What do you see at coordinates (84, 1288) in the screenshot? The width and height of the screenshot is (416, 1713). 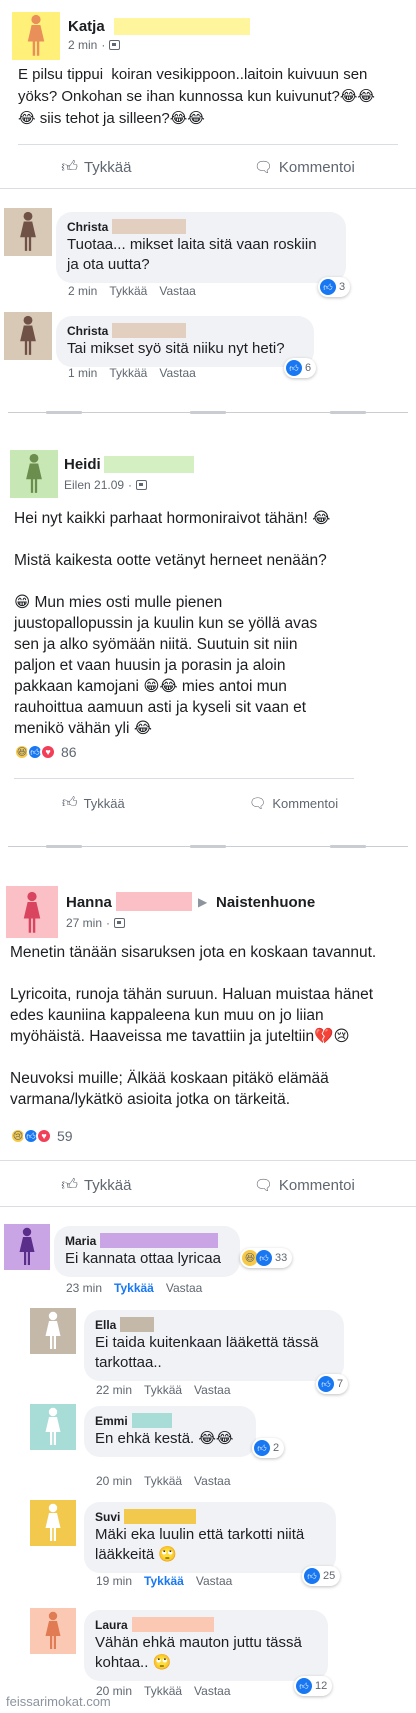 I see `comment-time: 23 min` at bounding box center [84, 1288].